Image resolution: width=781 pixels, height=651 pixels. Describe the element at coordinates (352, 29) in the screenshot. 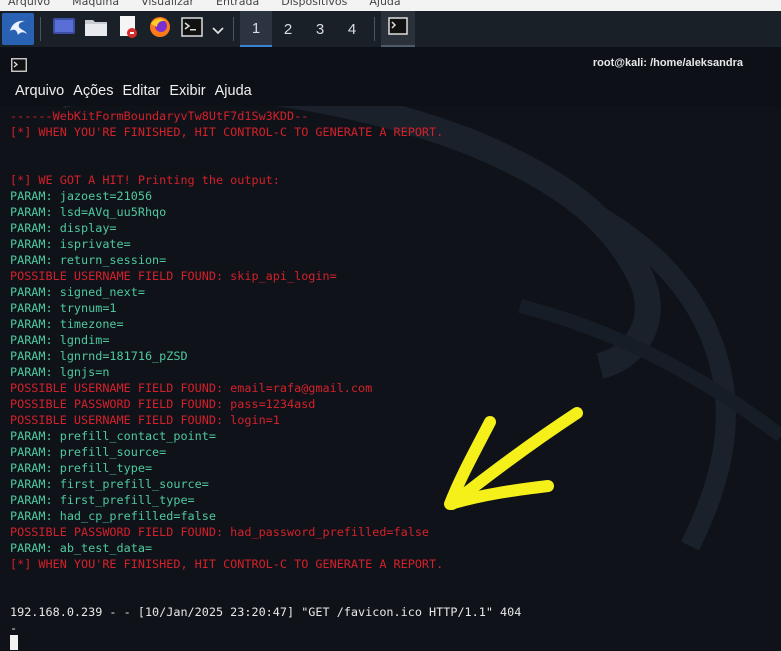

I see `workspace-4: 4` at that location.